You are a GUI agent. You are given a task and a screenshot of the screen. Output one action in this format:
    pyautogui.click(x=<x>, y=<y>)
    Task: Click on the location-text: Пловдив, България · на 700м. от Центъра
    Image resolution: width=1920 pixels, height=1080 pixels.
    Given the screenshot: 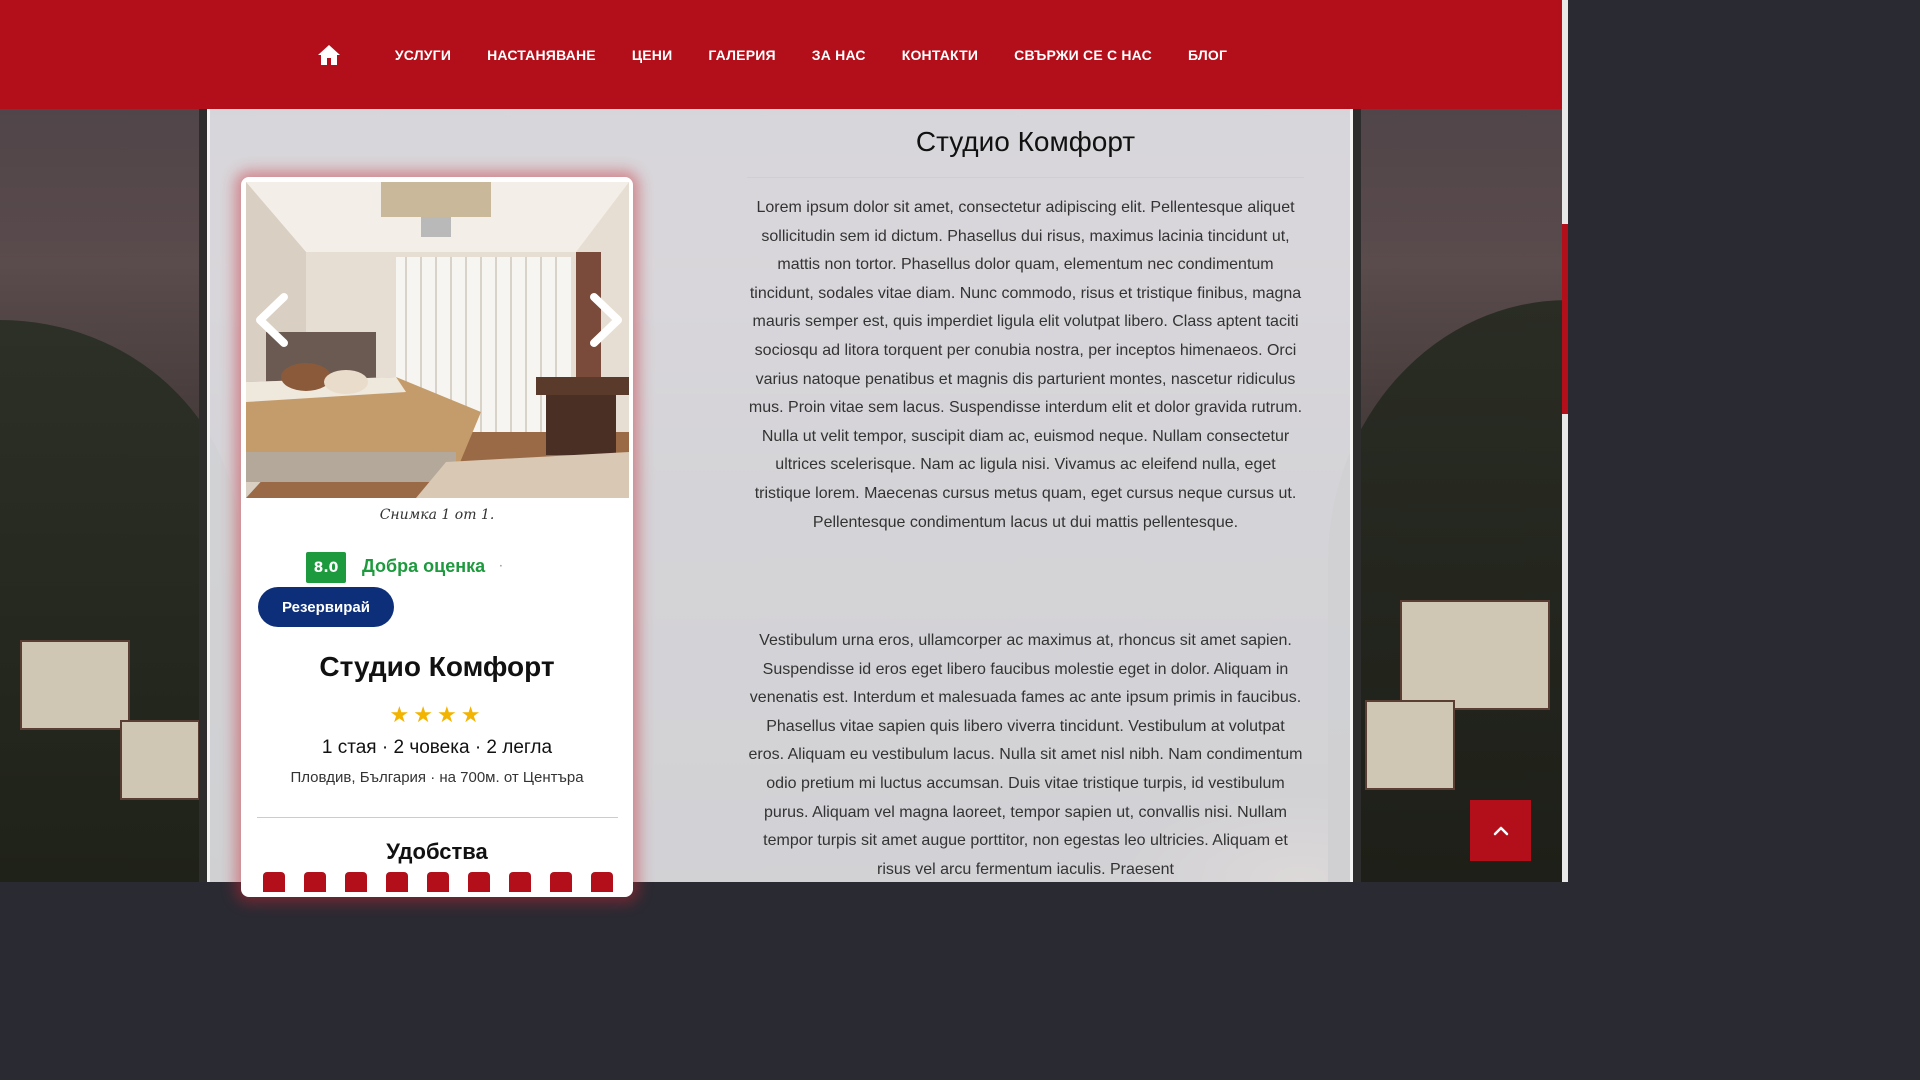 What is the action you would take?
    pyautogui.click(x=437, y=777)
    